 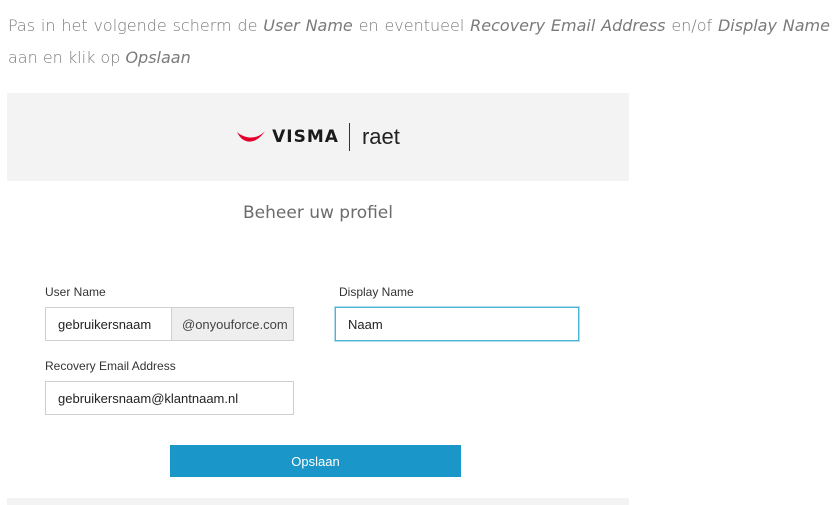 I want to click on visma-raet-logo: VISMA raet, so click(x=318, y=137).